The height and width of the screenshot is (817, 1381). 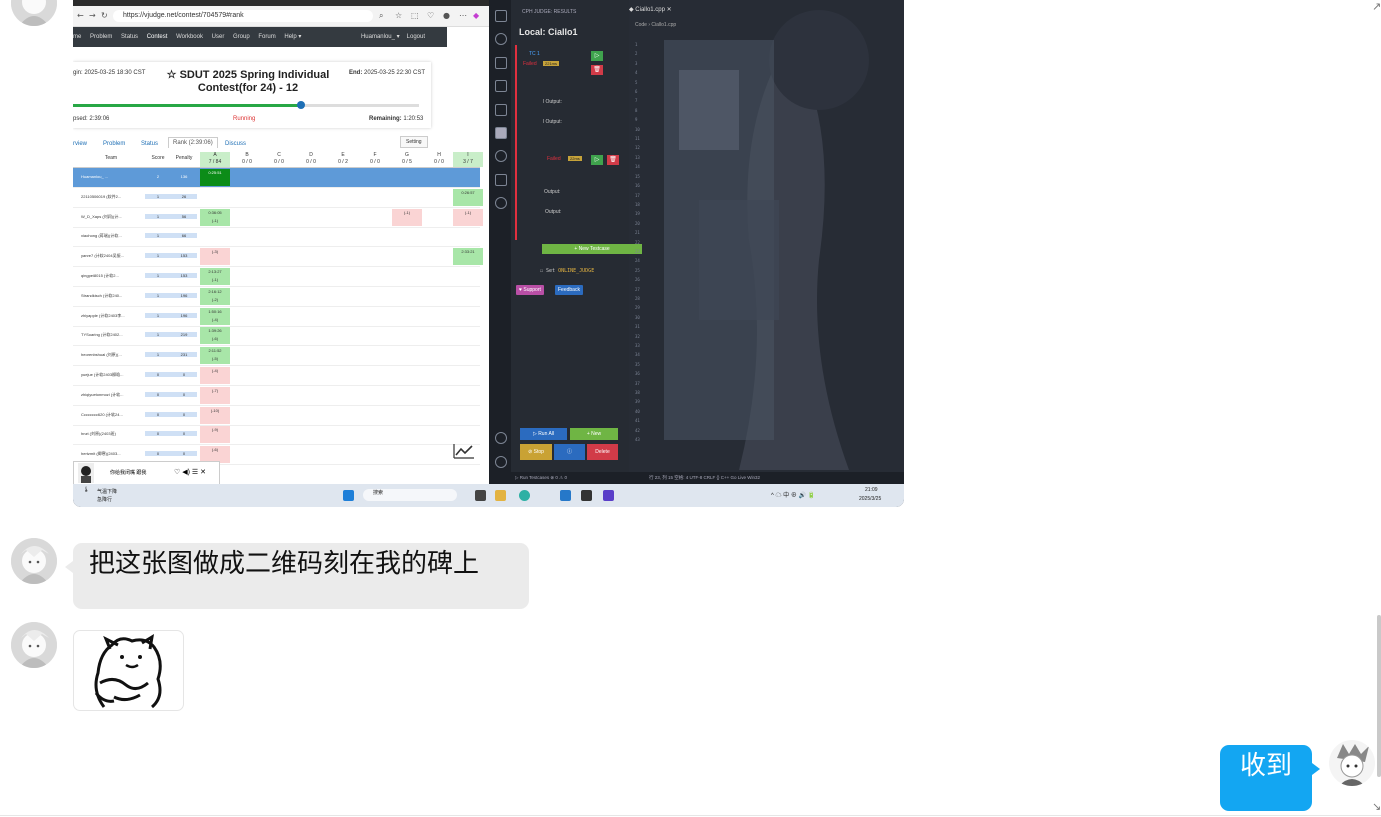 What do you see at coordinates (407, 158) in the screenshot?
I see `col-problem-g: G 0 / 5` at bounding box center [407, 158].